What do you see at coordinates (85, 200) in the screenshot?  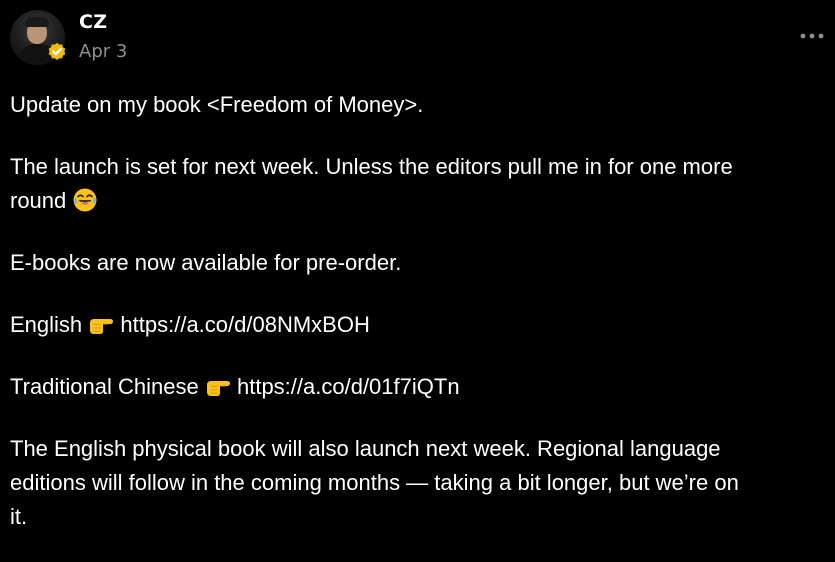 I see `face-with-tears-of-joy-emoji` at bounding box center [85, 200].